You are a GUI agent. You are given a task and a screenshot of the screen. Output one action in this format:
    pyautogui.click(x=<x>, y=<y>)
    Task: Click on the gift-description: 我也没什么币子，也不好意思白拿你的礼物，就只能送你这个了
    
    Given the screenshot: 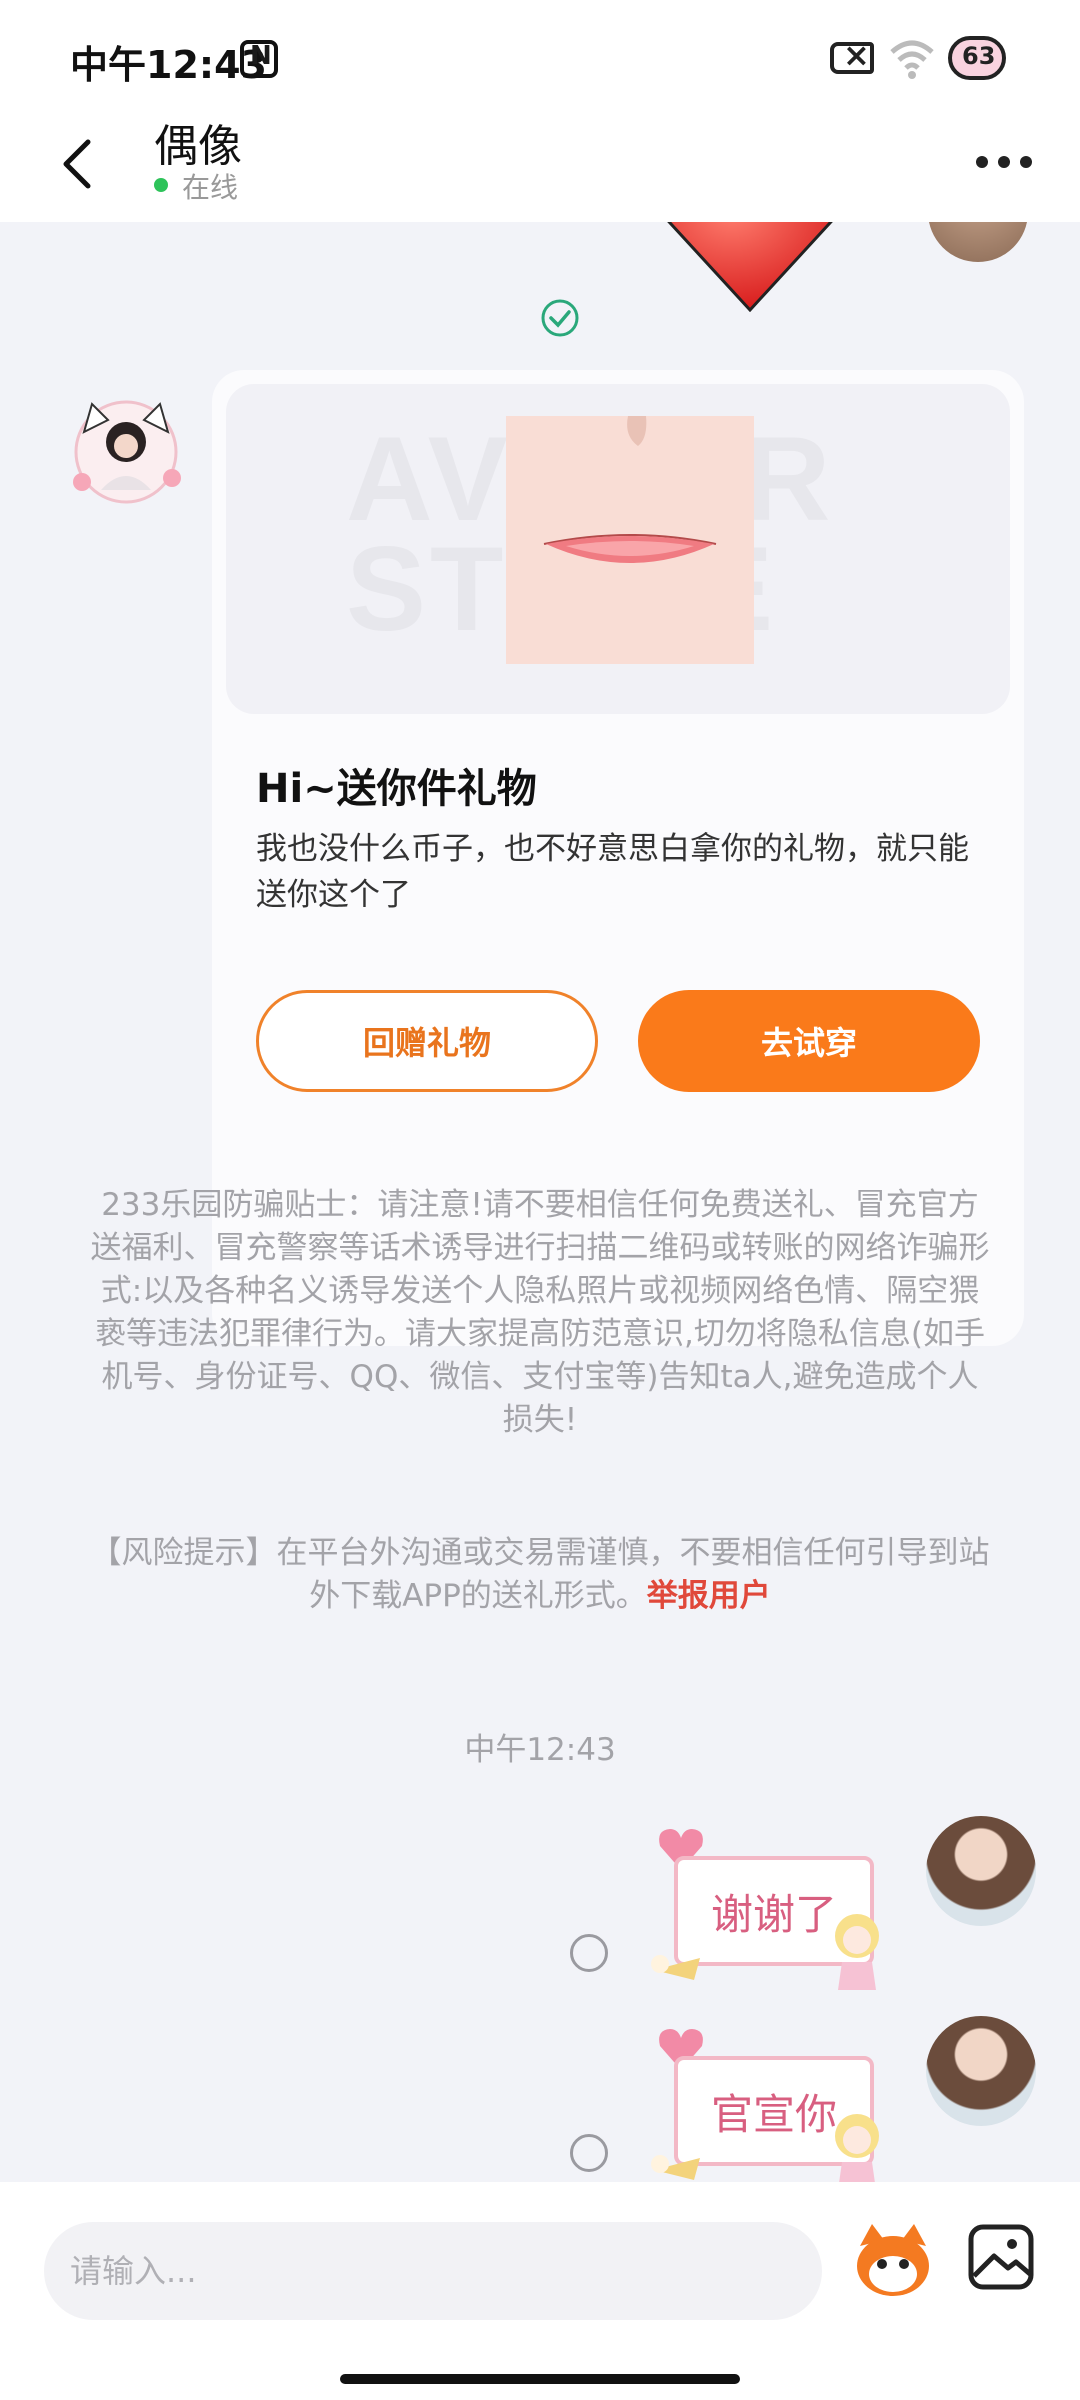 What is the action you would take?
    pyautogui.click(x=612, y=872)
    